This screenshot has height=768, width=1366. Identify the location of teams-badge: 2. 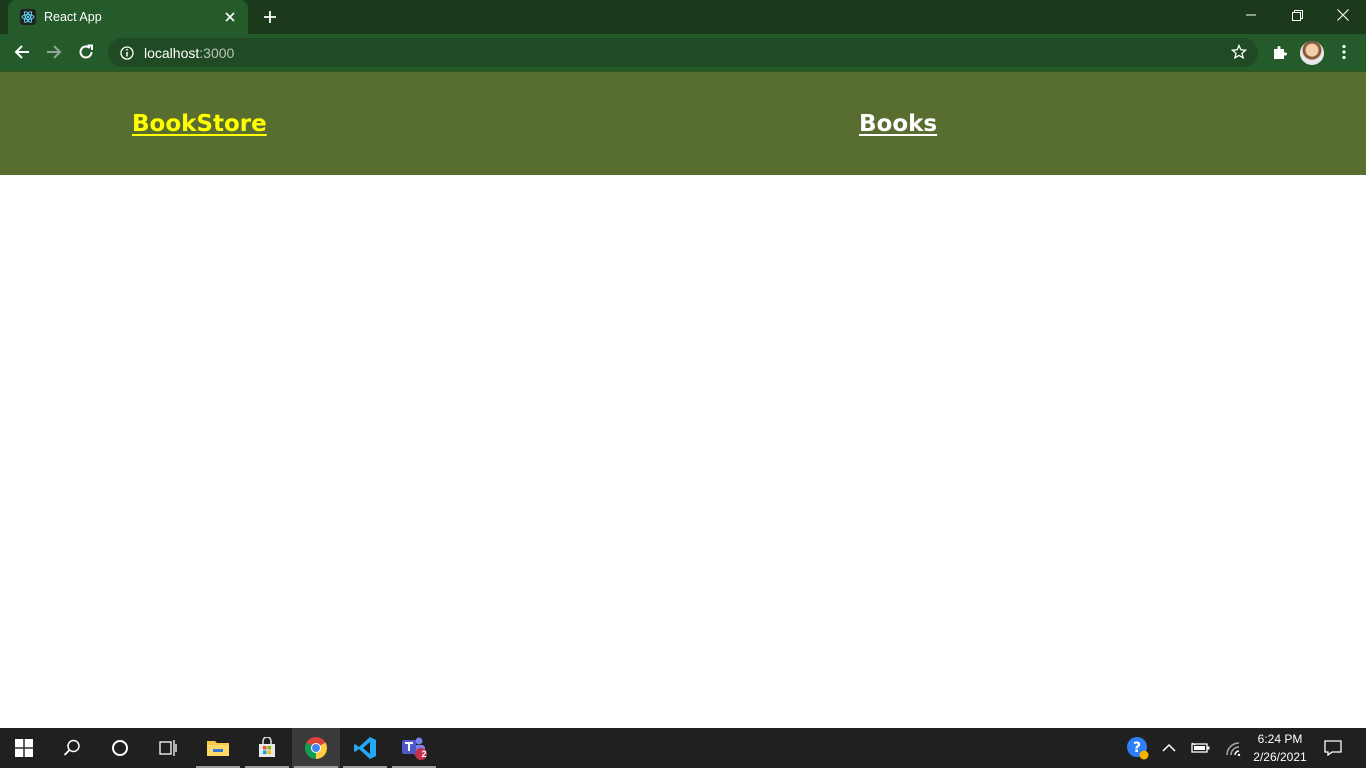
(424, 754).